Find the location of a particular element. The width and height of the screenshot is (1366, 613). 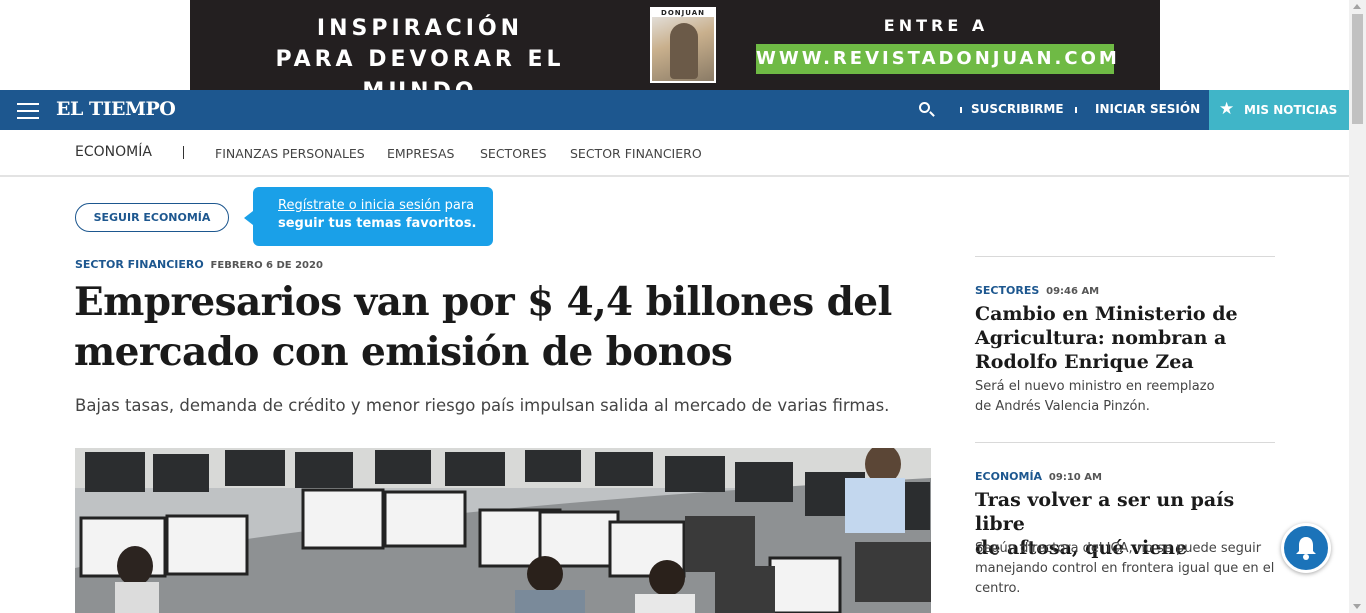

sidebar-title-line: Cambio en Ministerio de is located at coordinates (1106, 314).